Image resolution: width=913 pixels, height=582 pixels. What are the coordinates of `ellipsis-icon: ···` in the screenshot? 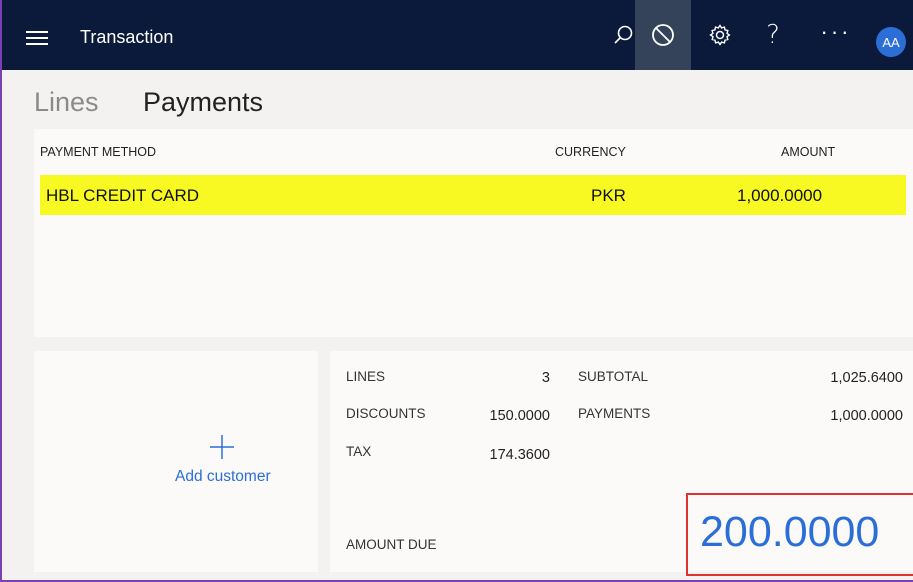 It's located at (836, 31).